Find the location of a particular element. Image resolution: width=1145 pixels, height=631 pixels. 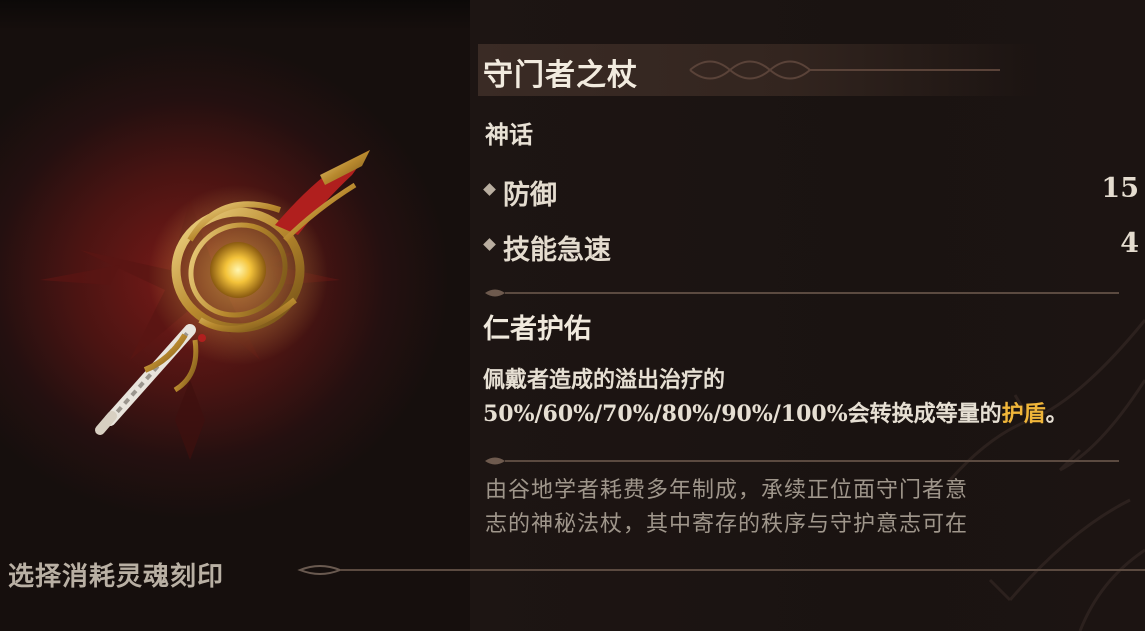

select-soul-imprint-button: 选择消耗灵魂刻印 is located at coordinates (116, 574).